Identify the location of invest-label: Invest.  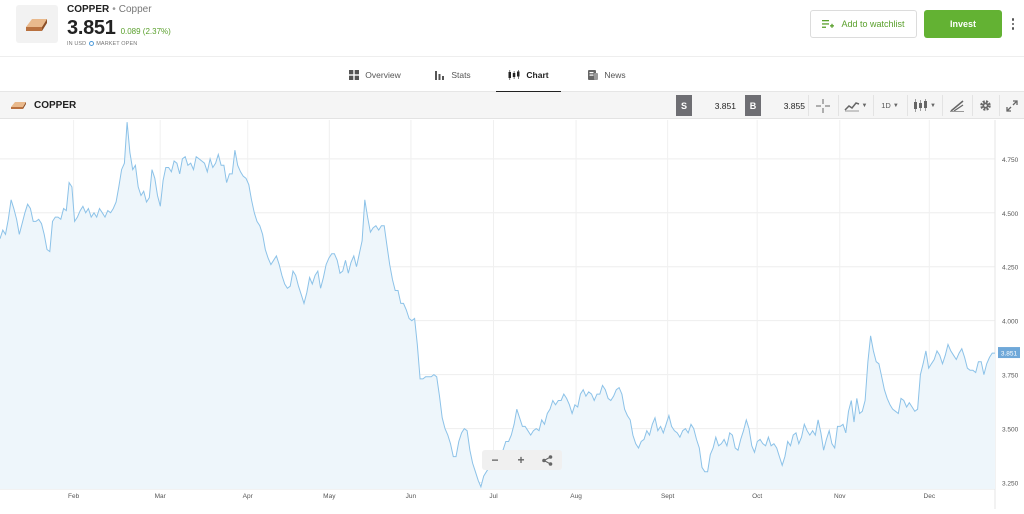
(962, 24).